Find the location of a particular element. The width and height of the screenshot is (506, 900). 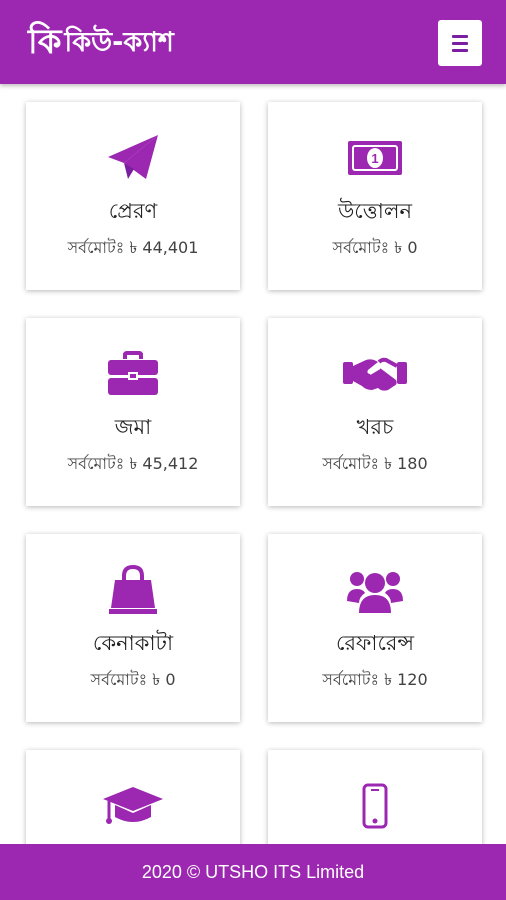

users-icon is located at coordinates (375, 590).